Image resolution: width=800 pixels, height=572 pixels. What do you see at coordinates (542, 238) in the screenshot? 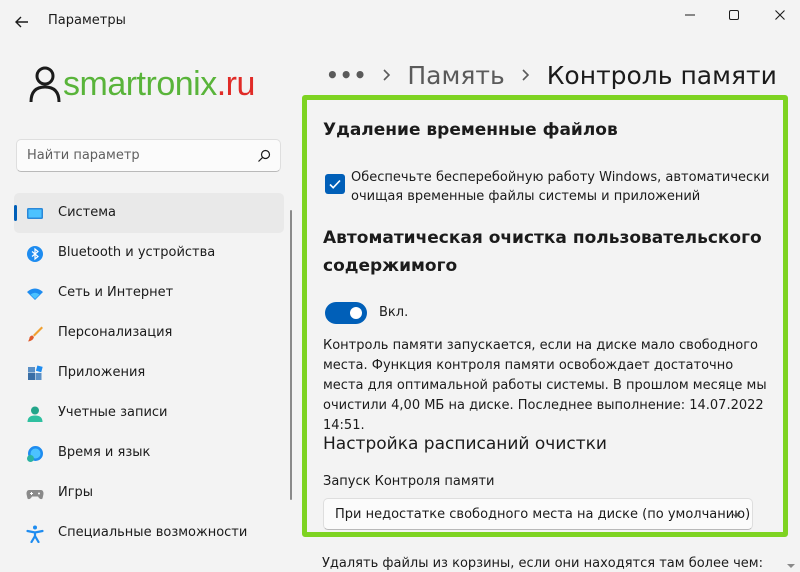
I see `auto-cleanup-heading-line1: Автоматическая очистка пользовательского` at bounding box center [542, 238].